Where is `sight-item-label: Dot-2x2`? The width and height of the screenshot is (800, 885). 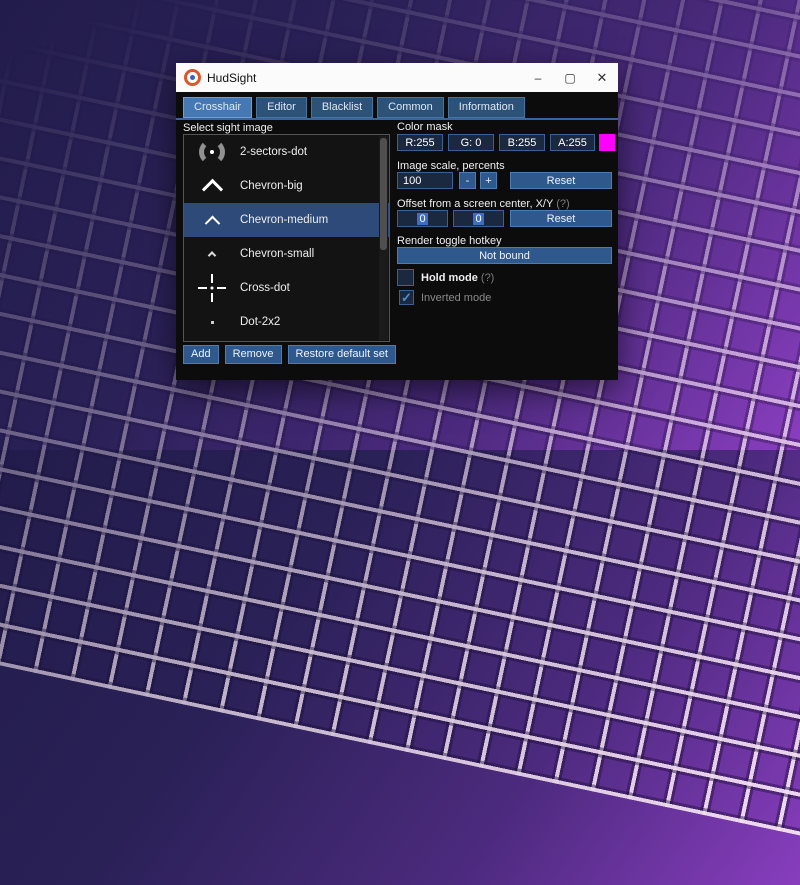
sight-item-label: Dot-2x2 is located at coordinates (260, 322).